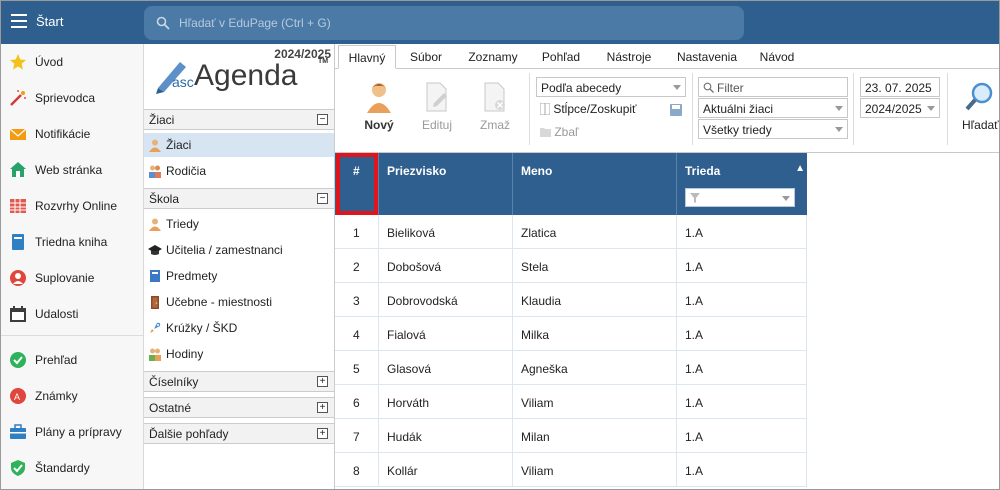 This screenshot has width=1000, height=490. Describe the element at coordinates (367, 57) in the screenshot. I see `tab-hlavny: Hlavný` at that location.